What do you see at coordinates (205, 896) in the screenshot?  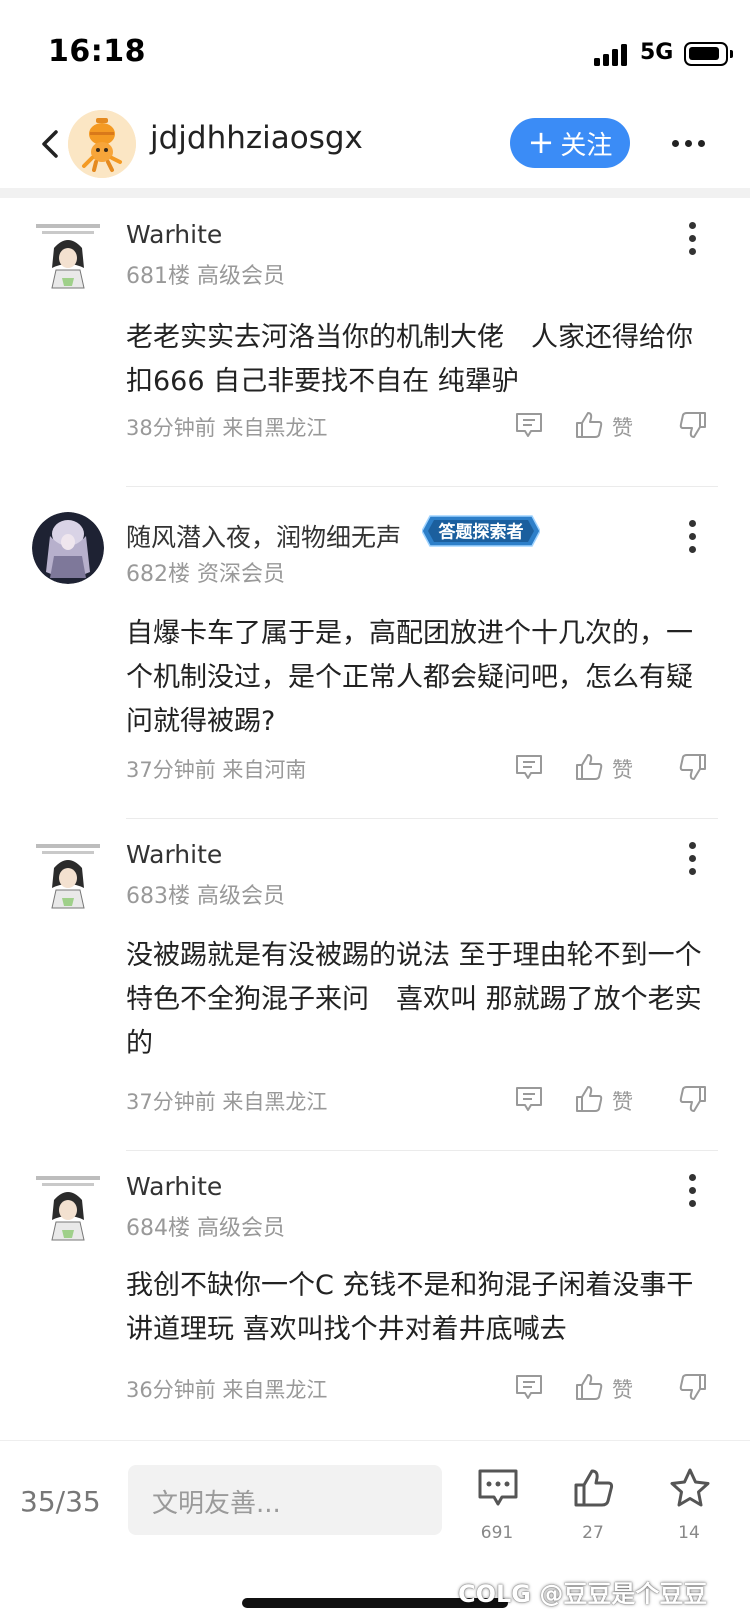 I see `floor-and-rank: 683楼 高级会员` at bounding box center [205, 896].